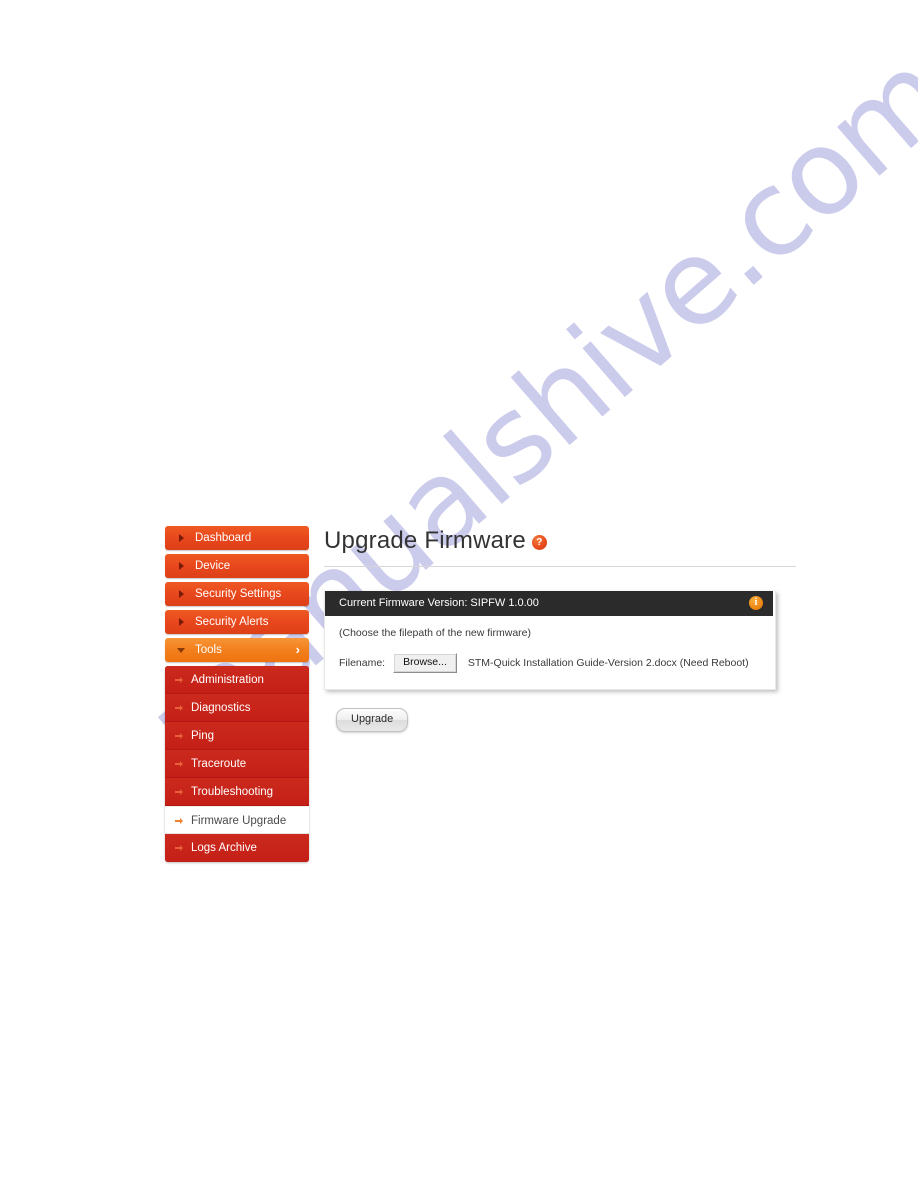  What do you see at coordinates (237, 650) in the screenshot?
I see `sidebar-item-tools: Tools ›` at bounding box center [237, 650].